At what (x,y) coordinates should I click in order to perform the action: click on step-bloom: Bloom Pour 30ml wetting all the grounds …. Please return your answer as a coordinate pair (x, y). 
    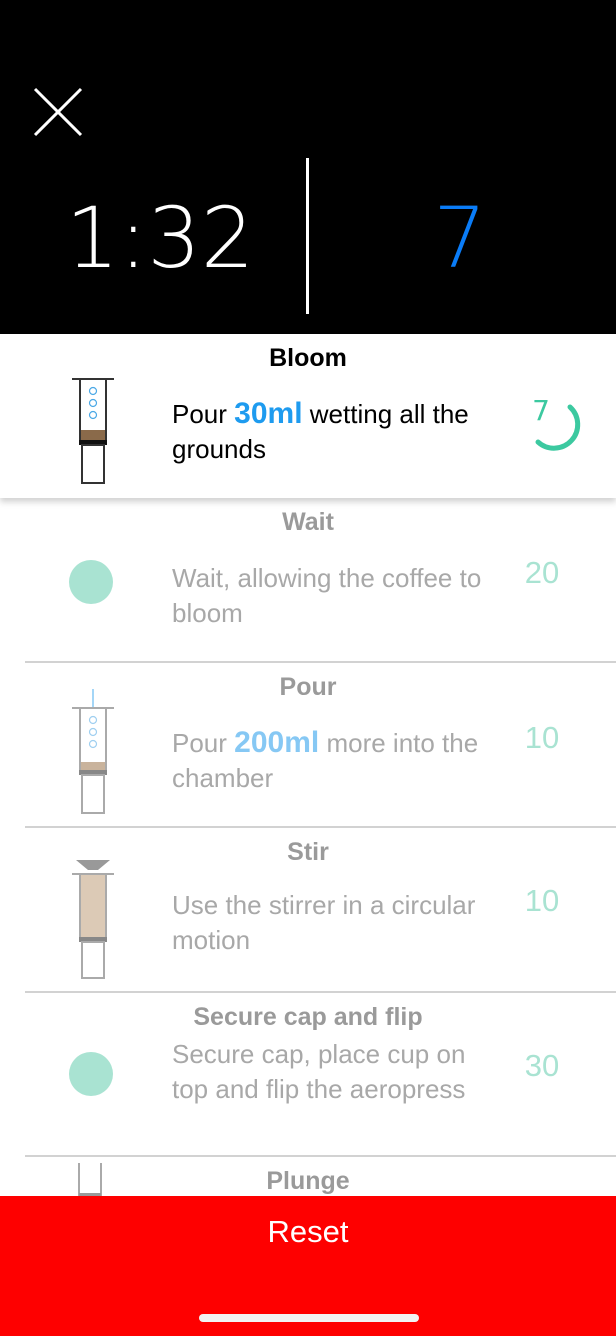
    Looking at the image, I should click on (308, 416).